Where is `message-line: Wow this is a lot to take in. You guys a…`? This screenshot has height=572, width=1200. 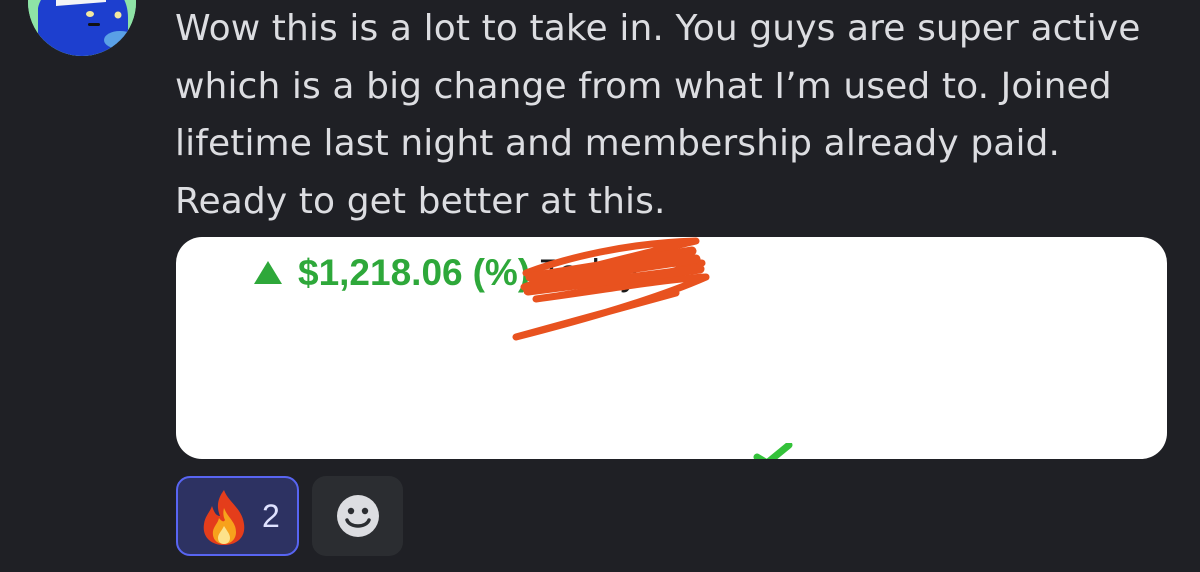 message-line: Wow this is a lot to take in. You guys a… is located at coordinates (658, 28).